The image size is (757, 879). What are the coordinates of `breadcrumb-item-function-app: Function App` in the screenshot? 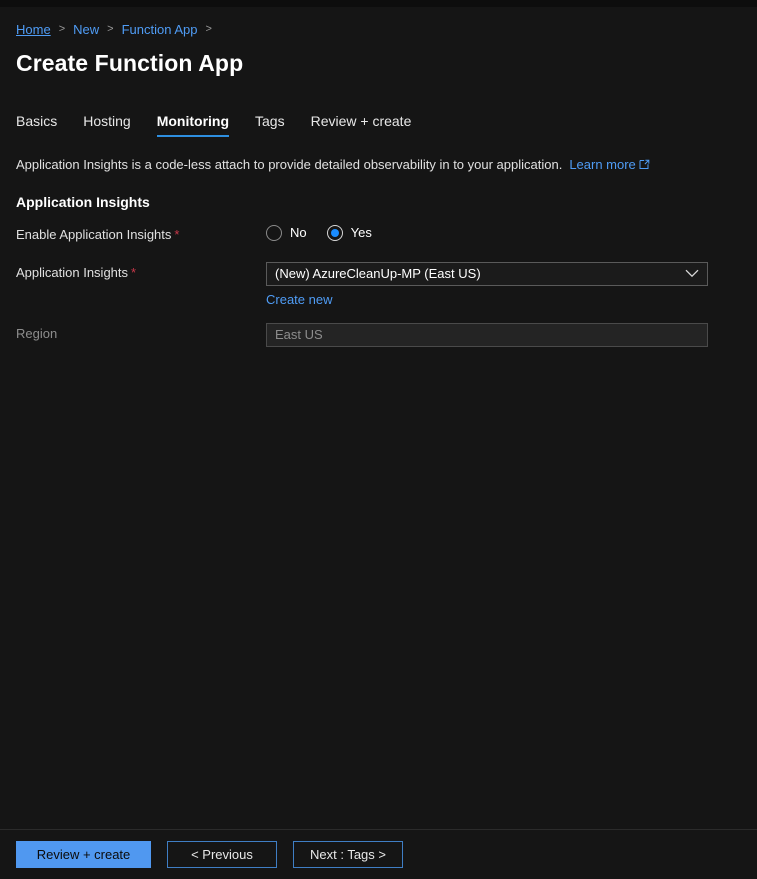 It's located at (160, 29).